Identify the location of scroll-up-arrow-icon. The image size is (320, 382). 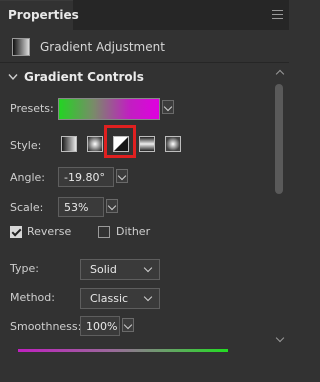
(280, 72).